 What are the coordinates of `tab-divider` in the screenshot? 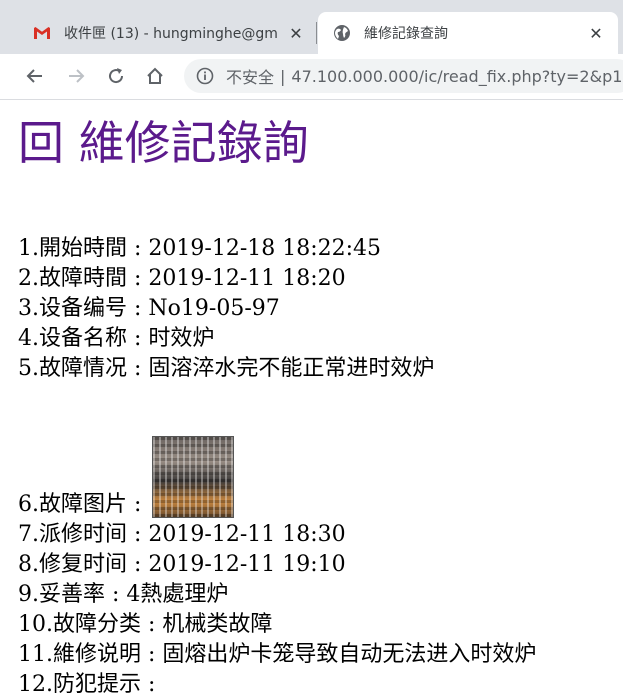 It's located at (316, 33).